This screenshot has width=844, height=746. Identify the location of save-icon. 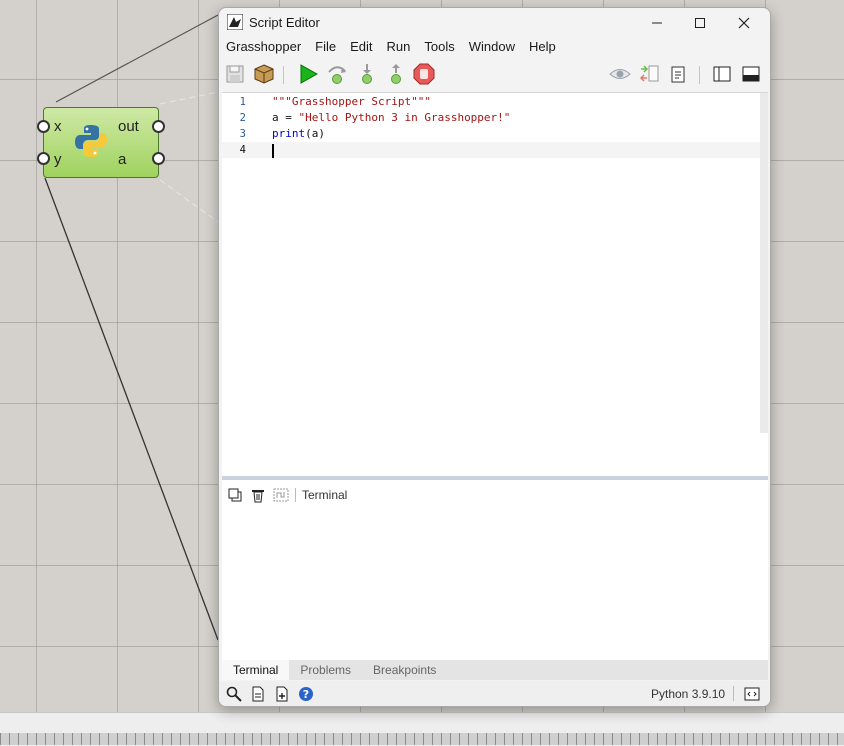
(235, 74).